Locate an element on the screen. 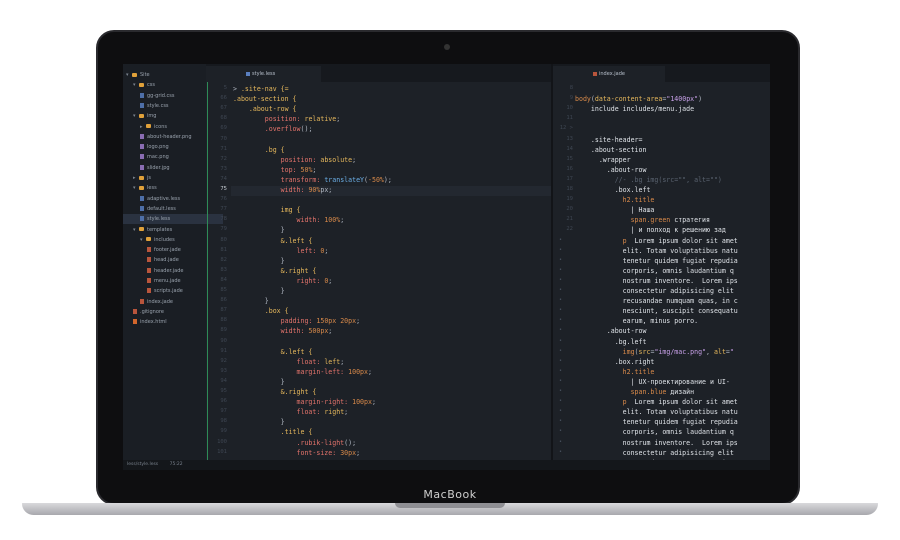 Image resolution: width=900 pixels, height=540 pixels. brand-label: MacBook is located at coordinates (450, 494).